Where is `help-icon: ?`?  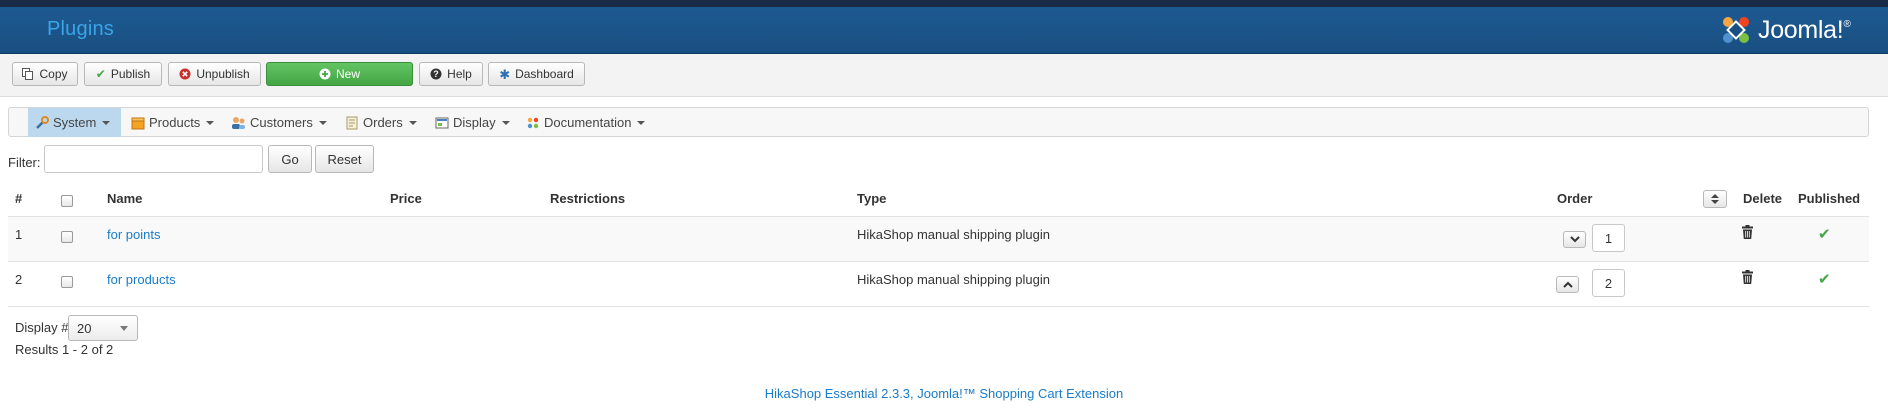 help-icon: ? is located at coordinates (436, 74).